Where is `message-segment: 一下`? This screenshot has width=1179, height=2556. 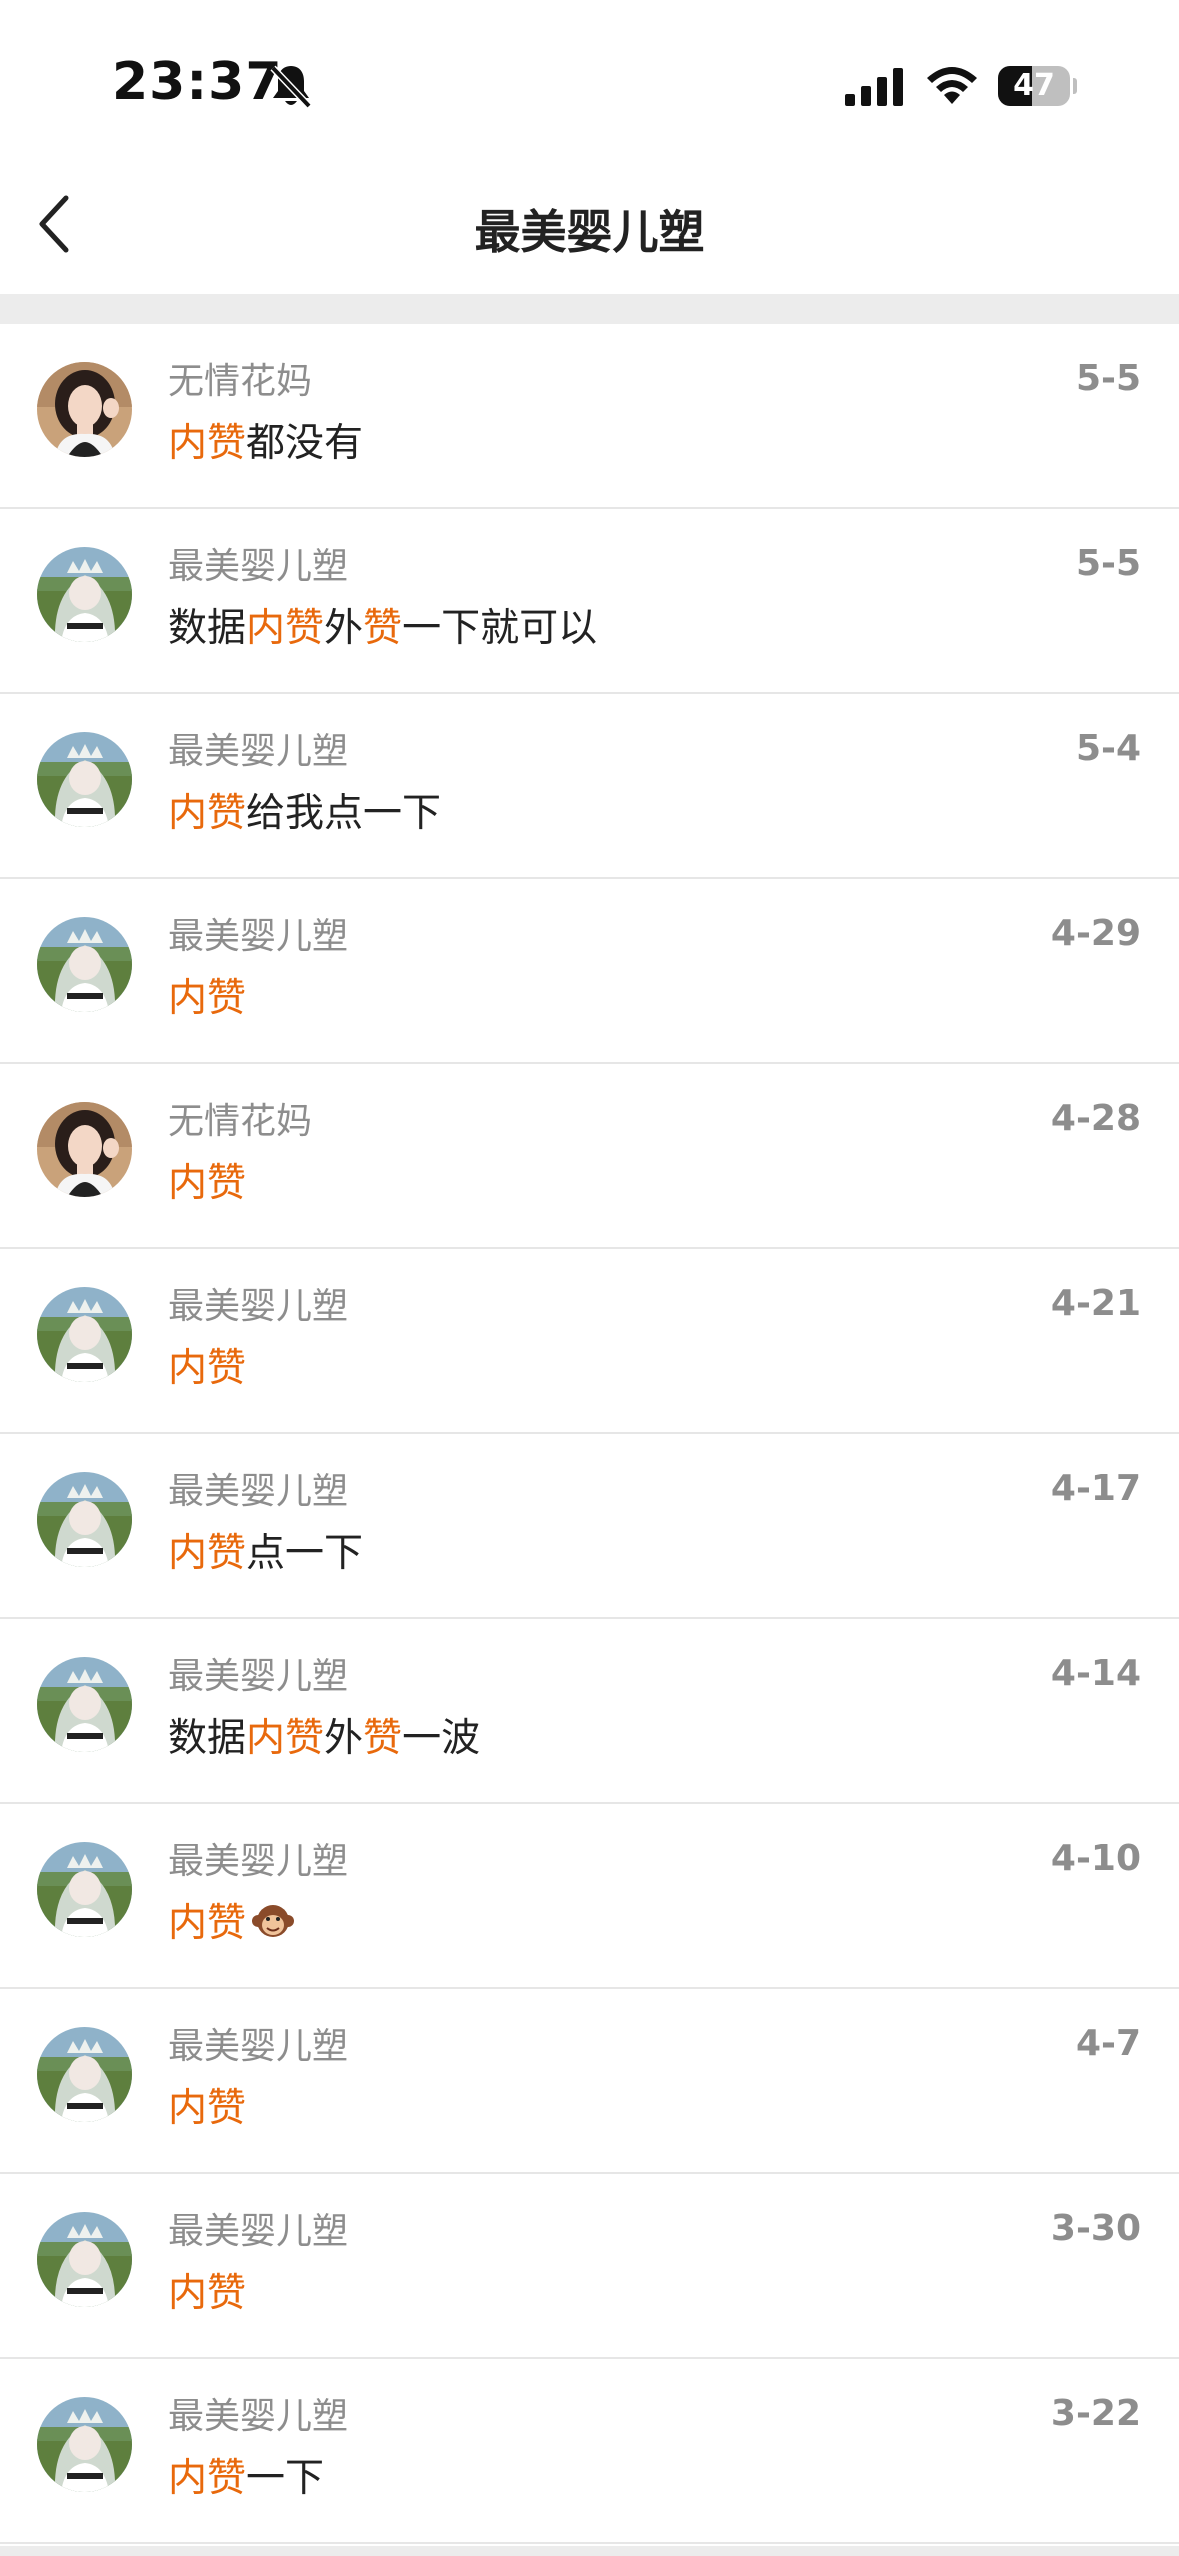 message-segment: 一下 is located at coordinates (285, 2478).